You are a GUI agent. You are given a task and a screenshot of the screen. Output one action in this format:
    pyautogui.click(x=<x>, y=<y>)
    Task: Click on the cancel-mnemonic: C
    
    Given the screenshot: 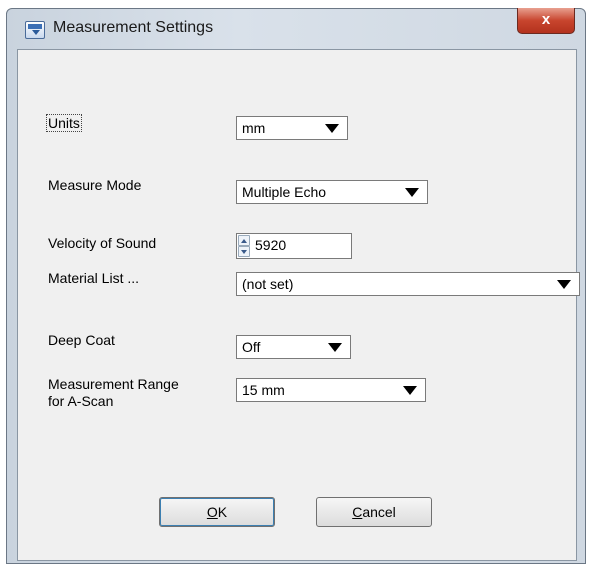 What is the action you would take?
    pyautogui.click(x=357, y=512)
    